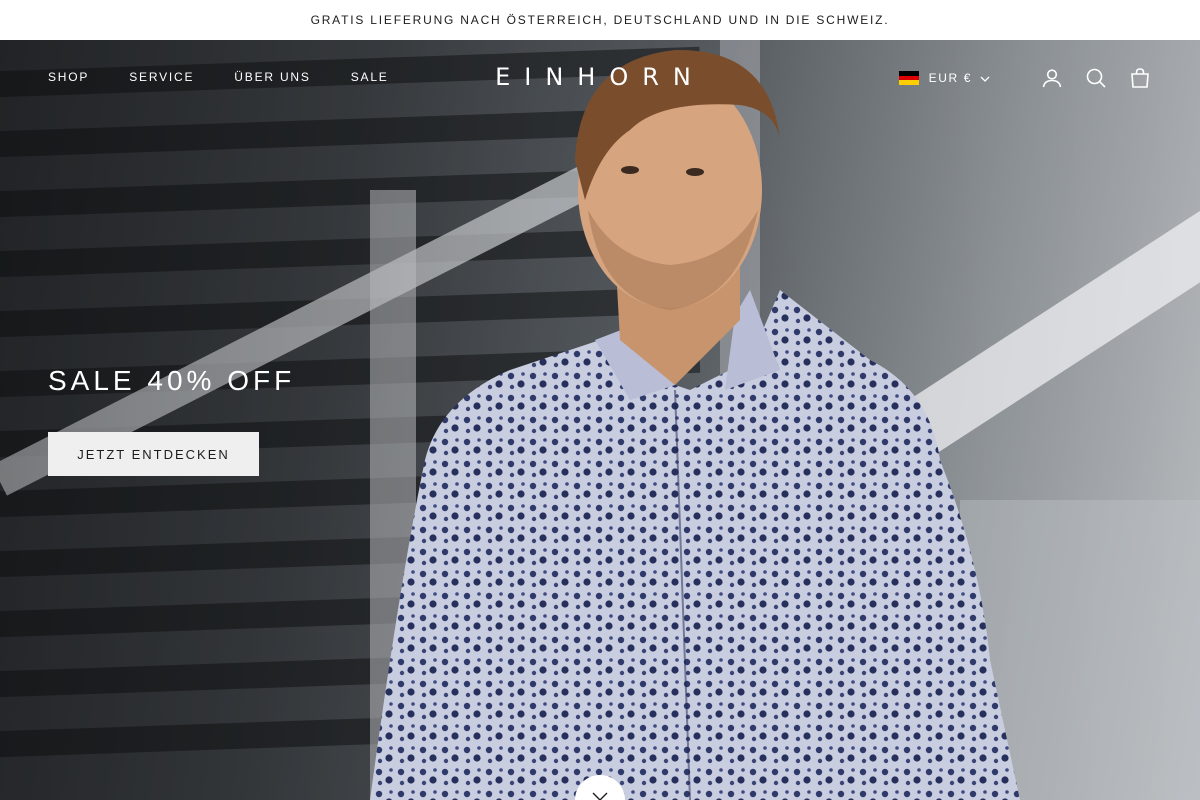 This screenshot has height=800, width=1200. What do you see at coordinates (1025, 78) in the screenshot?
I see `header-actions: EUR €` at bounding box center [1025, 78].